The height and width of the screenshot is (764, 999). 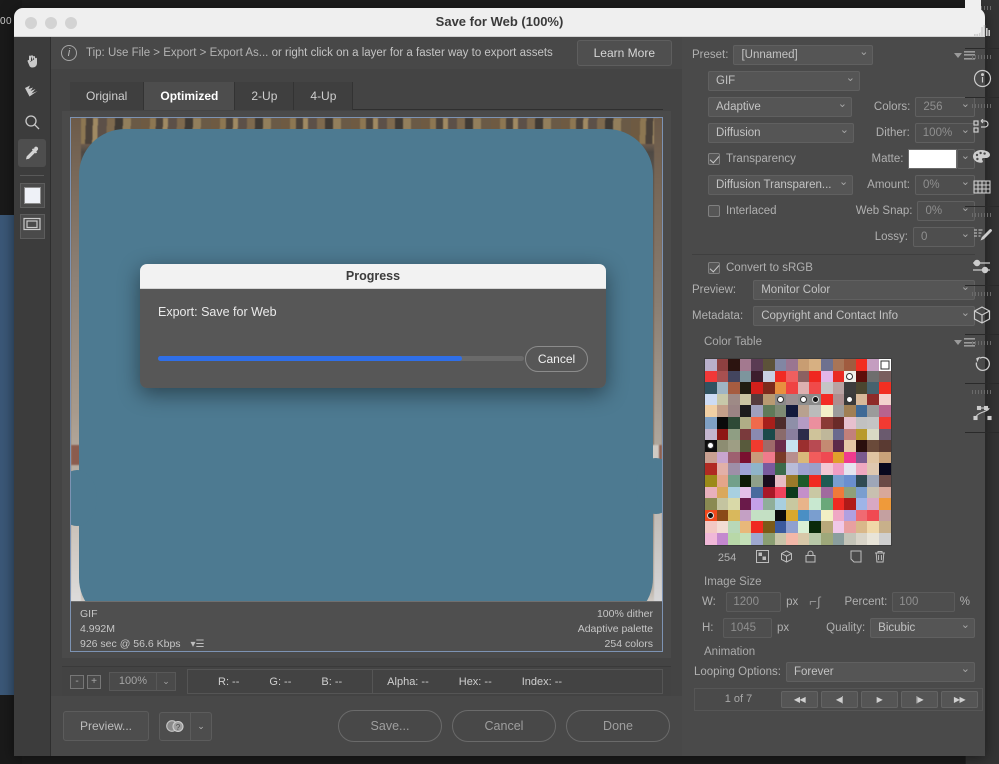 I want to click on transparency-checkbox: Transparency, so click(x=787, y=159).